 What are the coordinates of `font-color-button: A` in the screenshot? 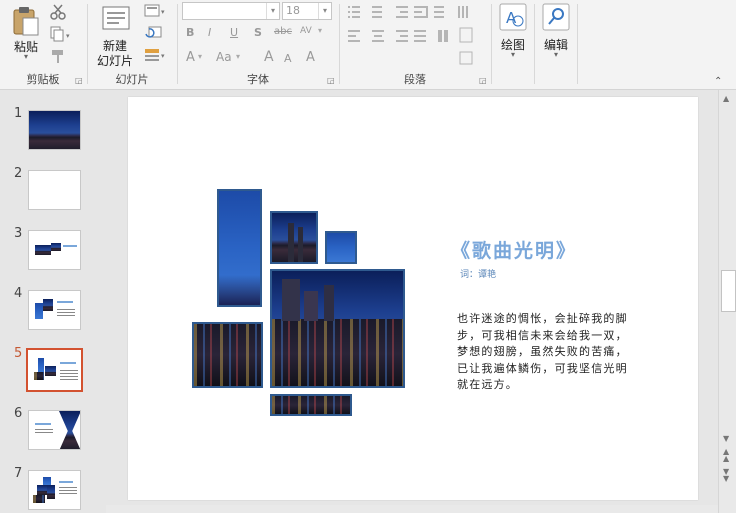 It's located at (190, 57).